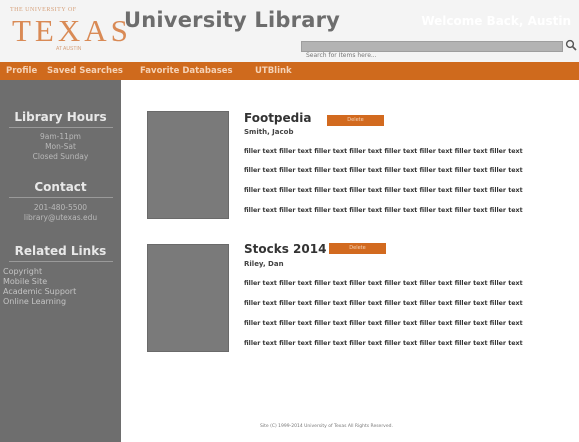 Image resolution: width=579 pixels, height=442 pixels. What do you see at coordinates (60, 136) in the screenshot?
I see `hours-line: 9am-11pm` at bounding box center [60, 136].